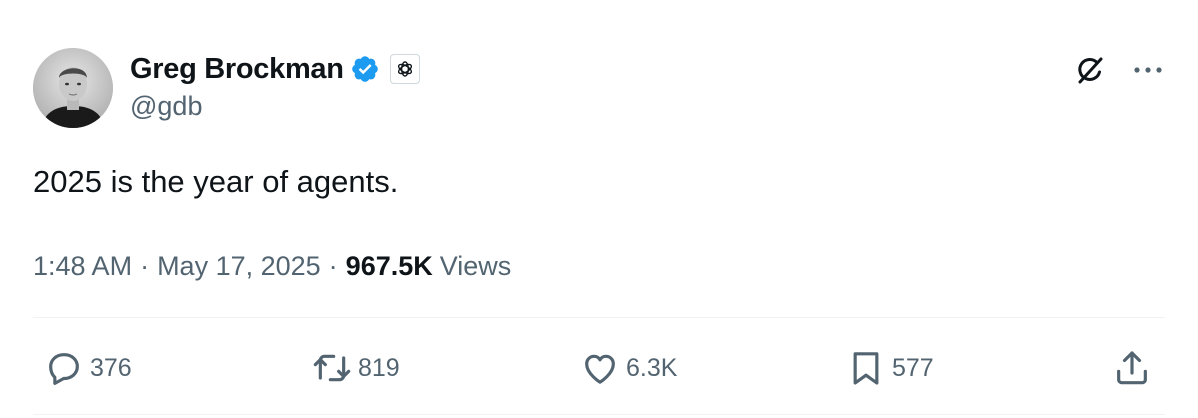 This screenshot has height=418, width=1198. I want to click on tweet-text: 2025 is the year of agents., so click(216, 181).